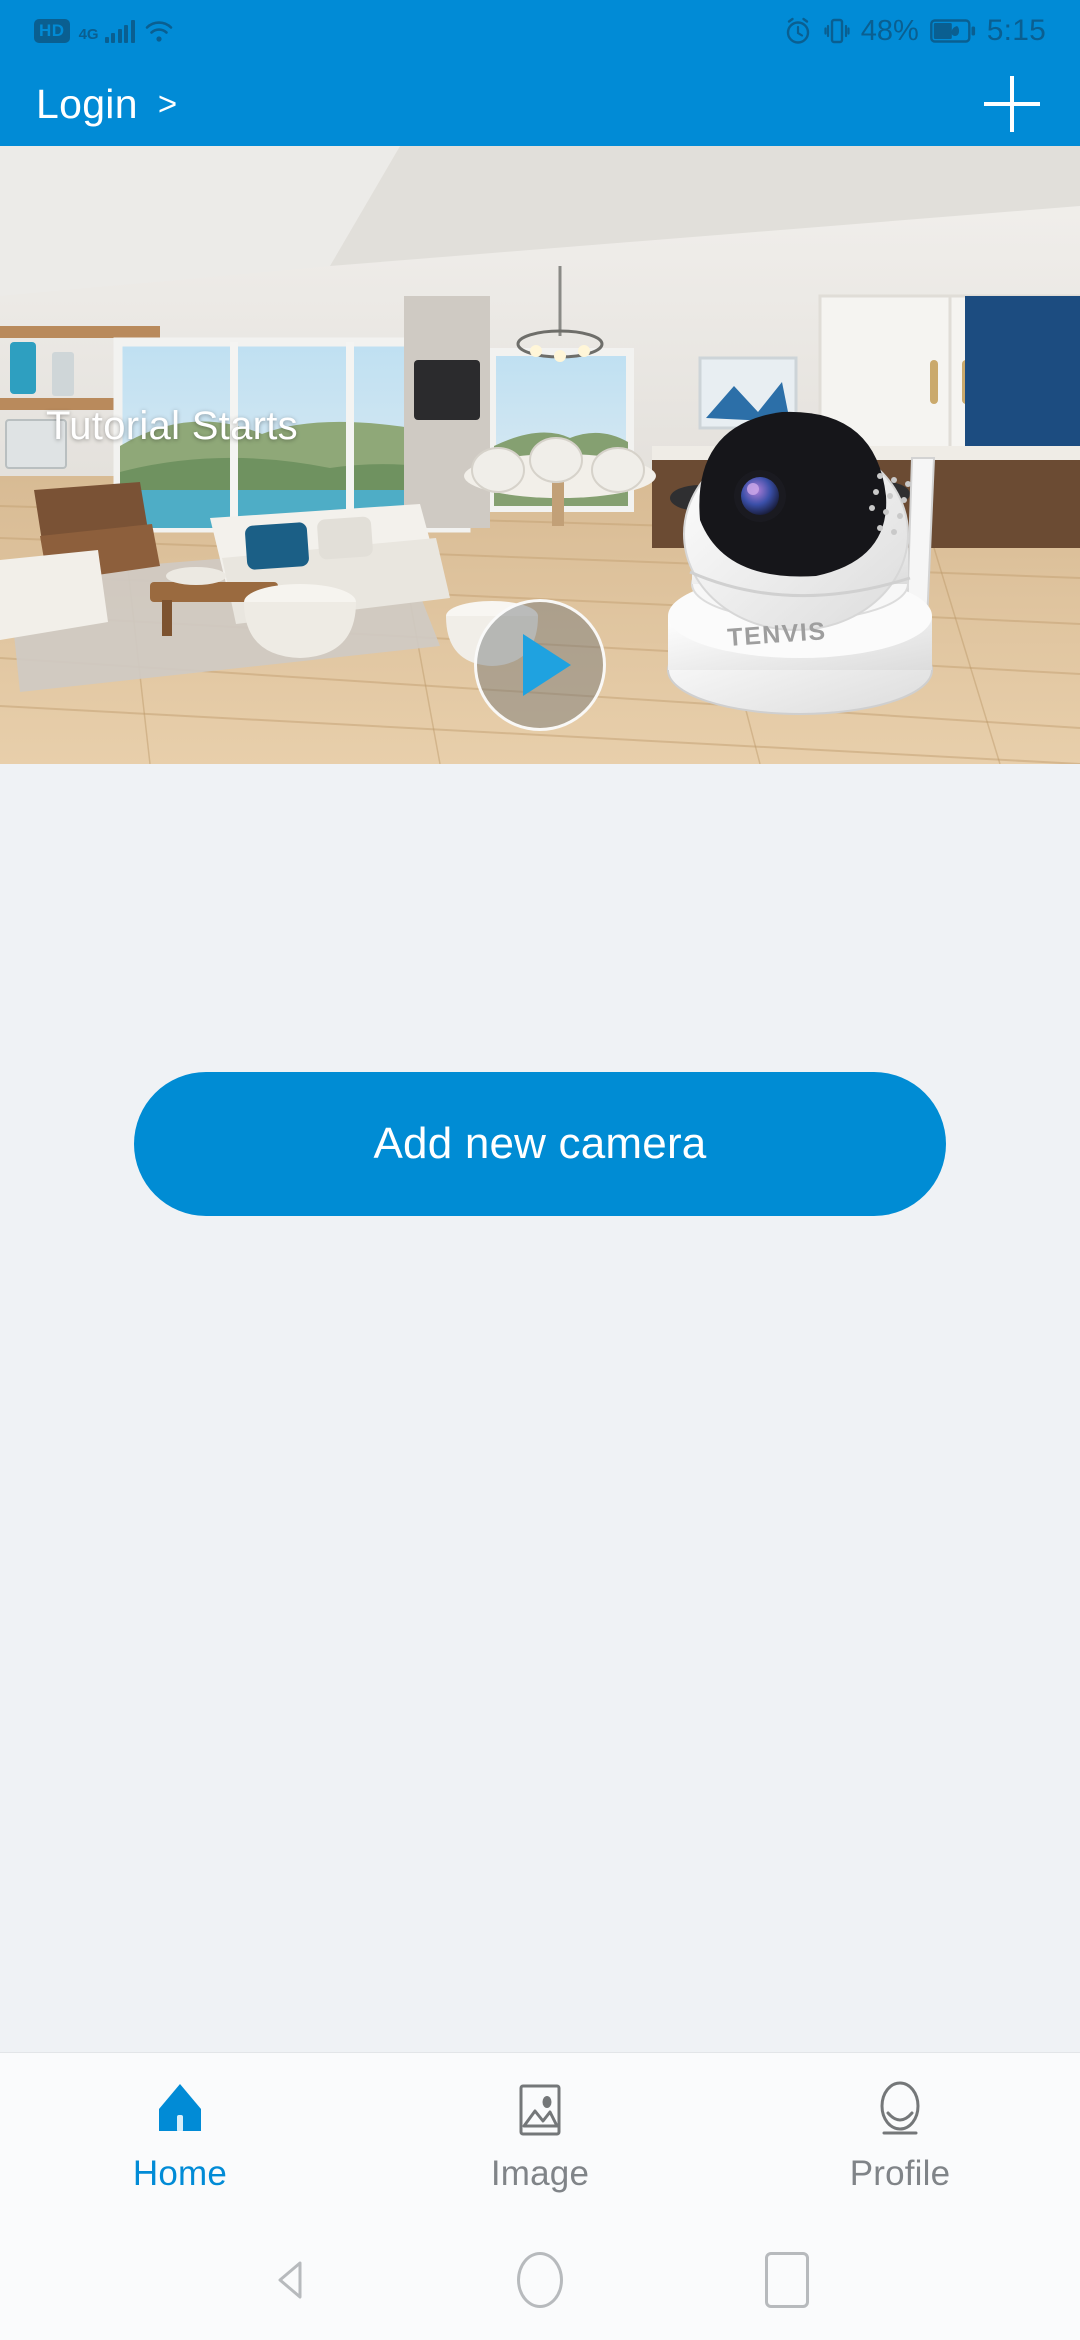 The height and width of the screenshot is (2340, 1080). Describe the element at coordinates (1012, 104) in the screenshot. I see `plus-icon` at that location.